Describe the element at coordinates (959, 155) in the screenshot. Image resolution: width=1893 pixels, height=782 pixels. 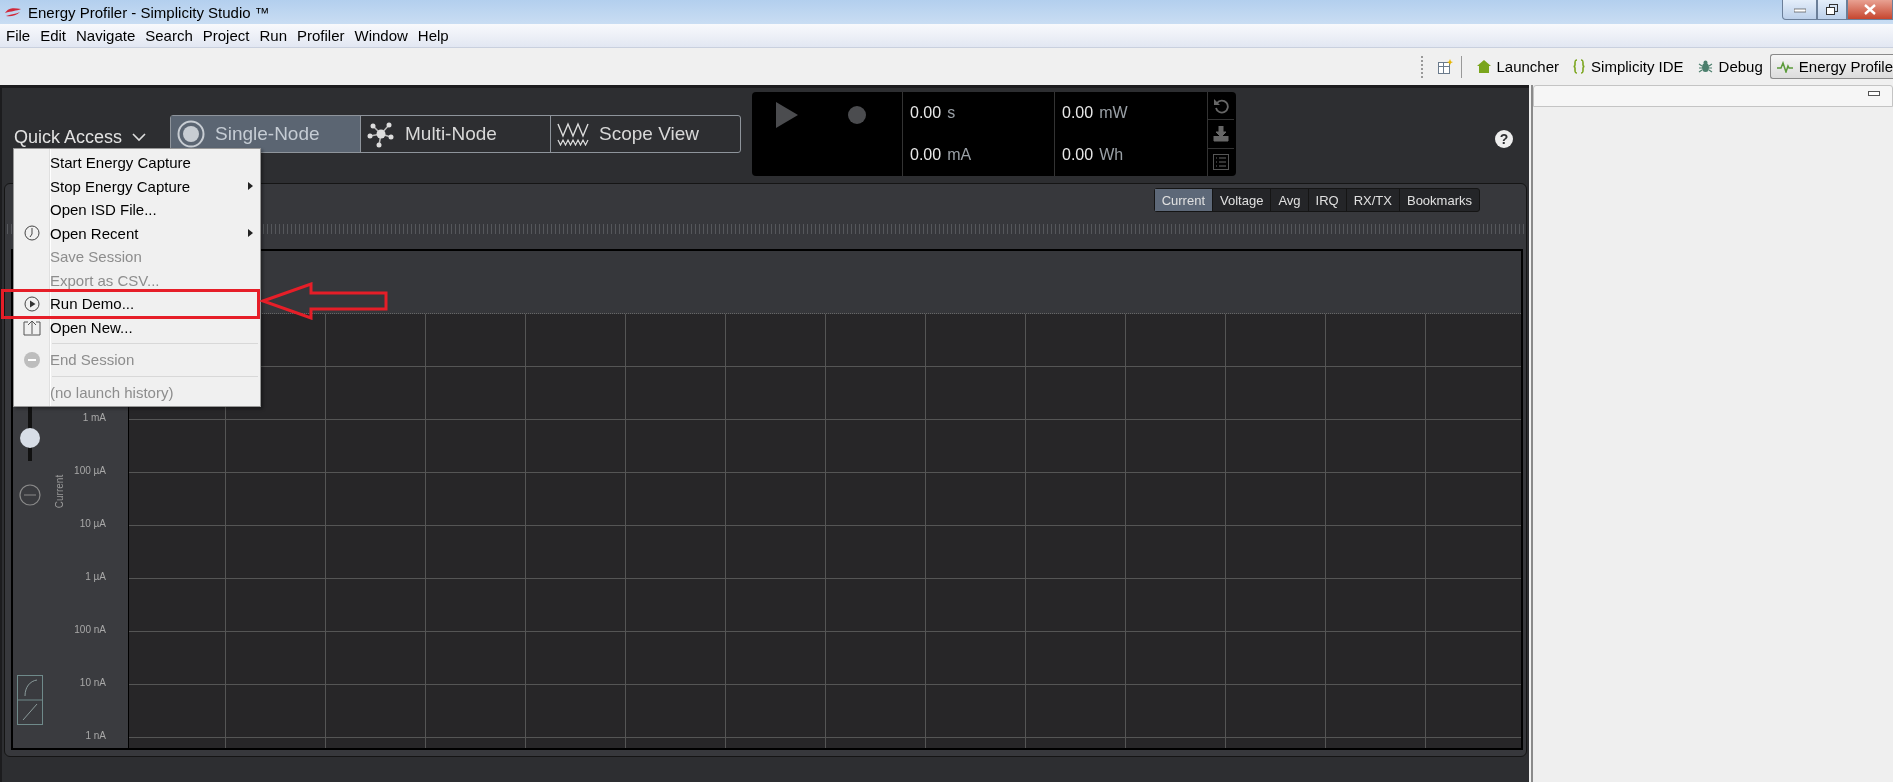
I see `metric-unit: mA` at that location.